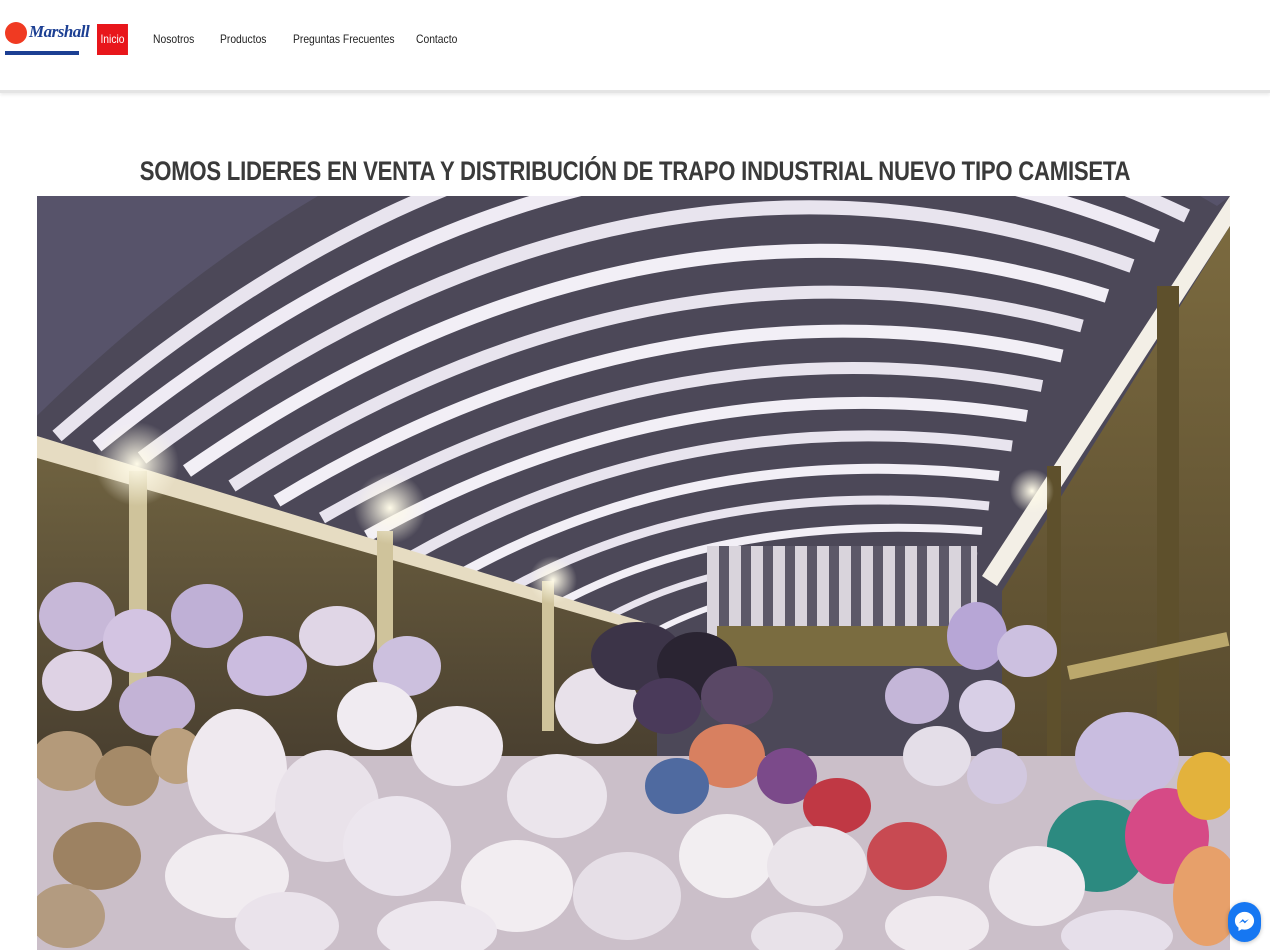 Image resolution: width=1270 pixels, height=950 pixels. I want to click on logo-underline, so click(42, 53).